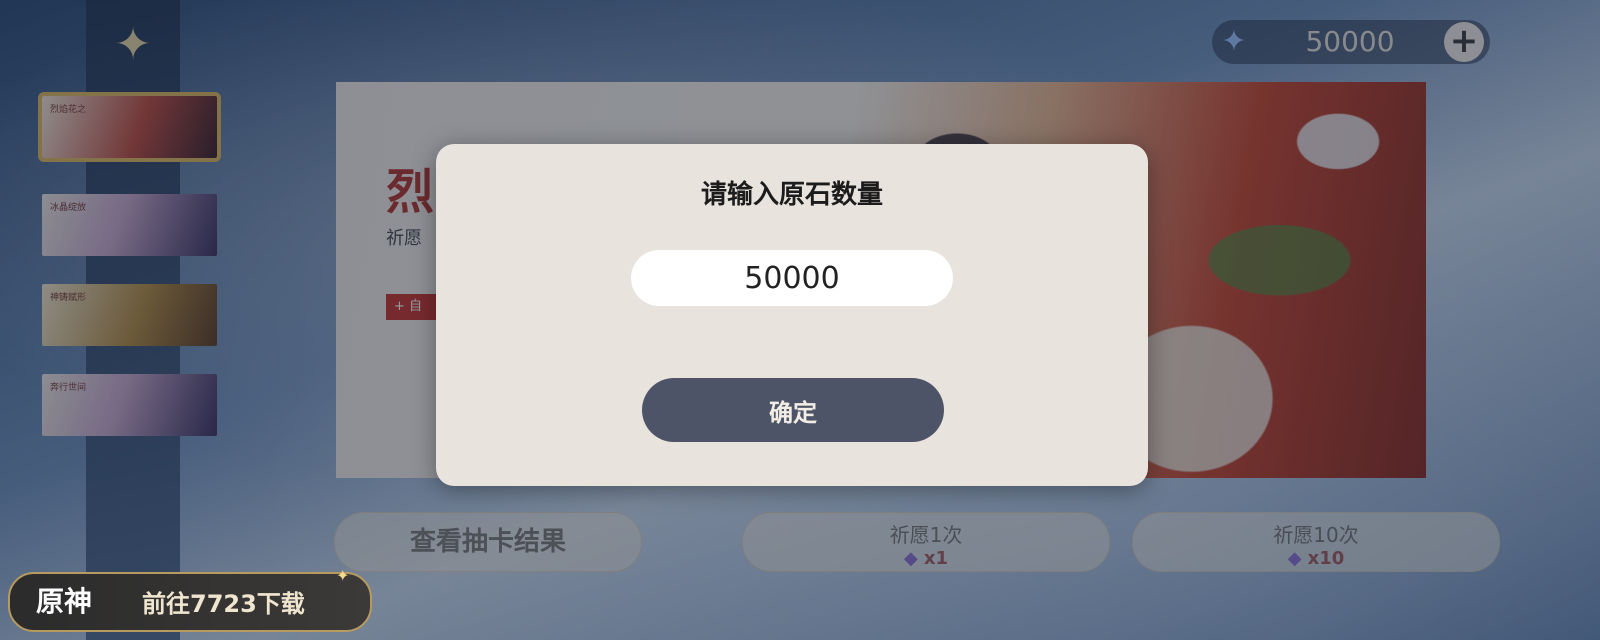 The image size is (1600, 640). I want to click on sparkle-icon: ✦, so click(343, 575).